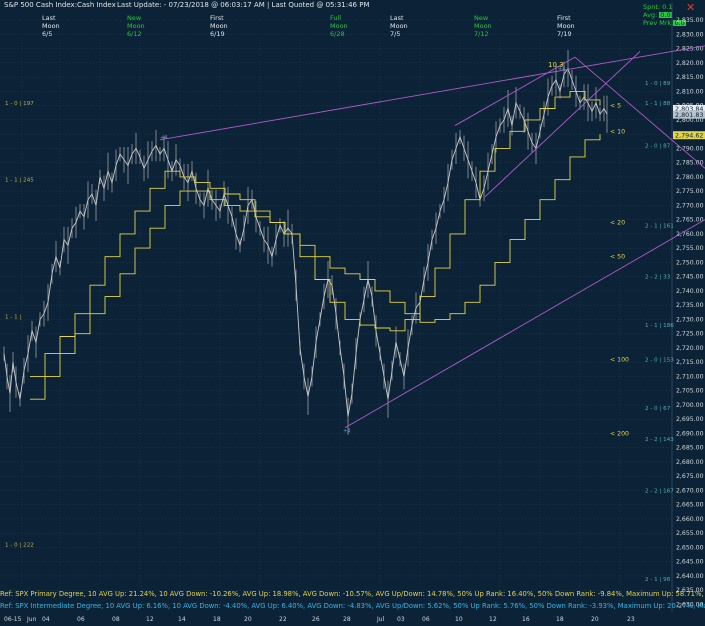 The height and width of the screenshot is (626, 705). What do you see at coordinates (690, 291) in the screenshot?
I see `y-tick-label: 2,740.00` at bounding box center [690, 291].